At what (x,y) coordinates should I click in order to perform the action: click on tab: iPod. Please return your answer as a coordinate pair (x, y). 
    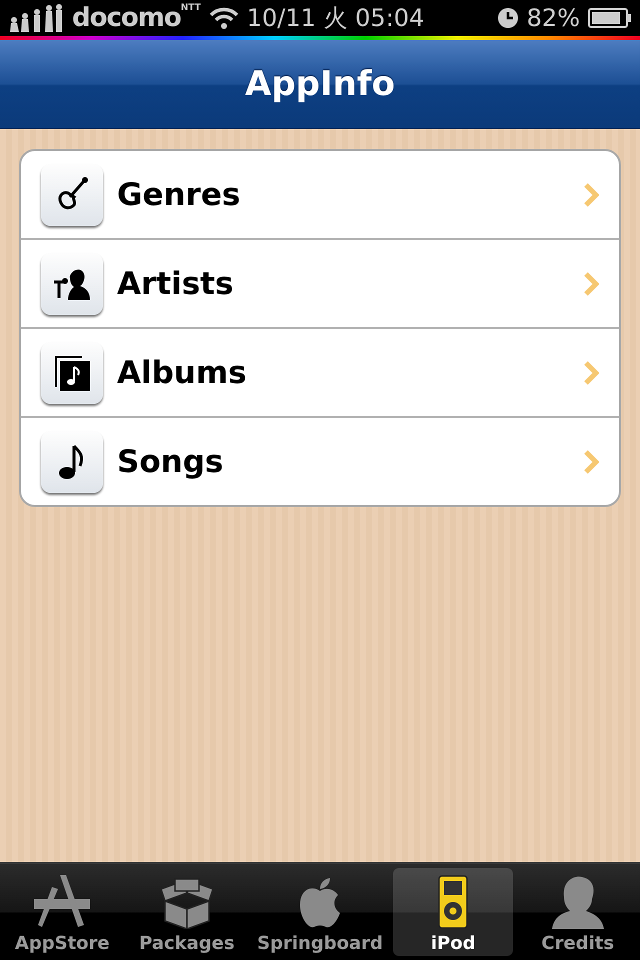
    Looking at the image, I should click on (453, 912).